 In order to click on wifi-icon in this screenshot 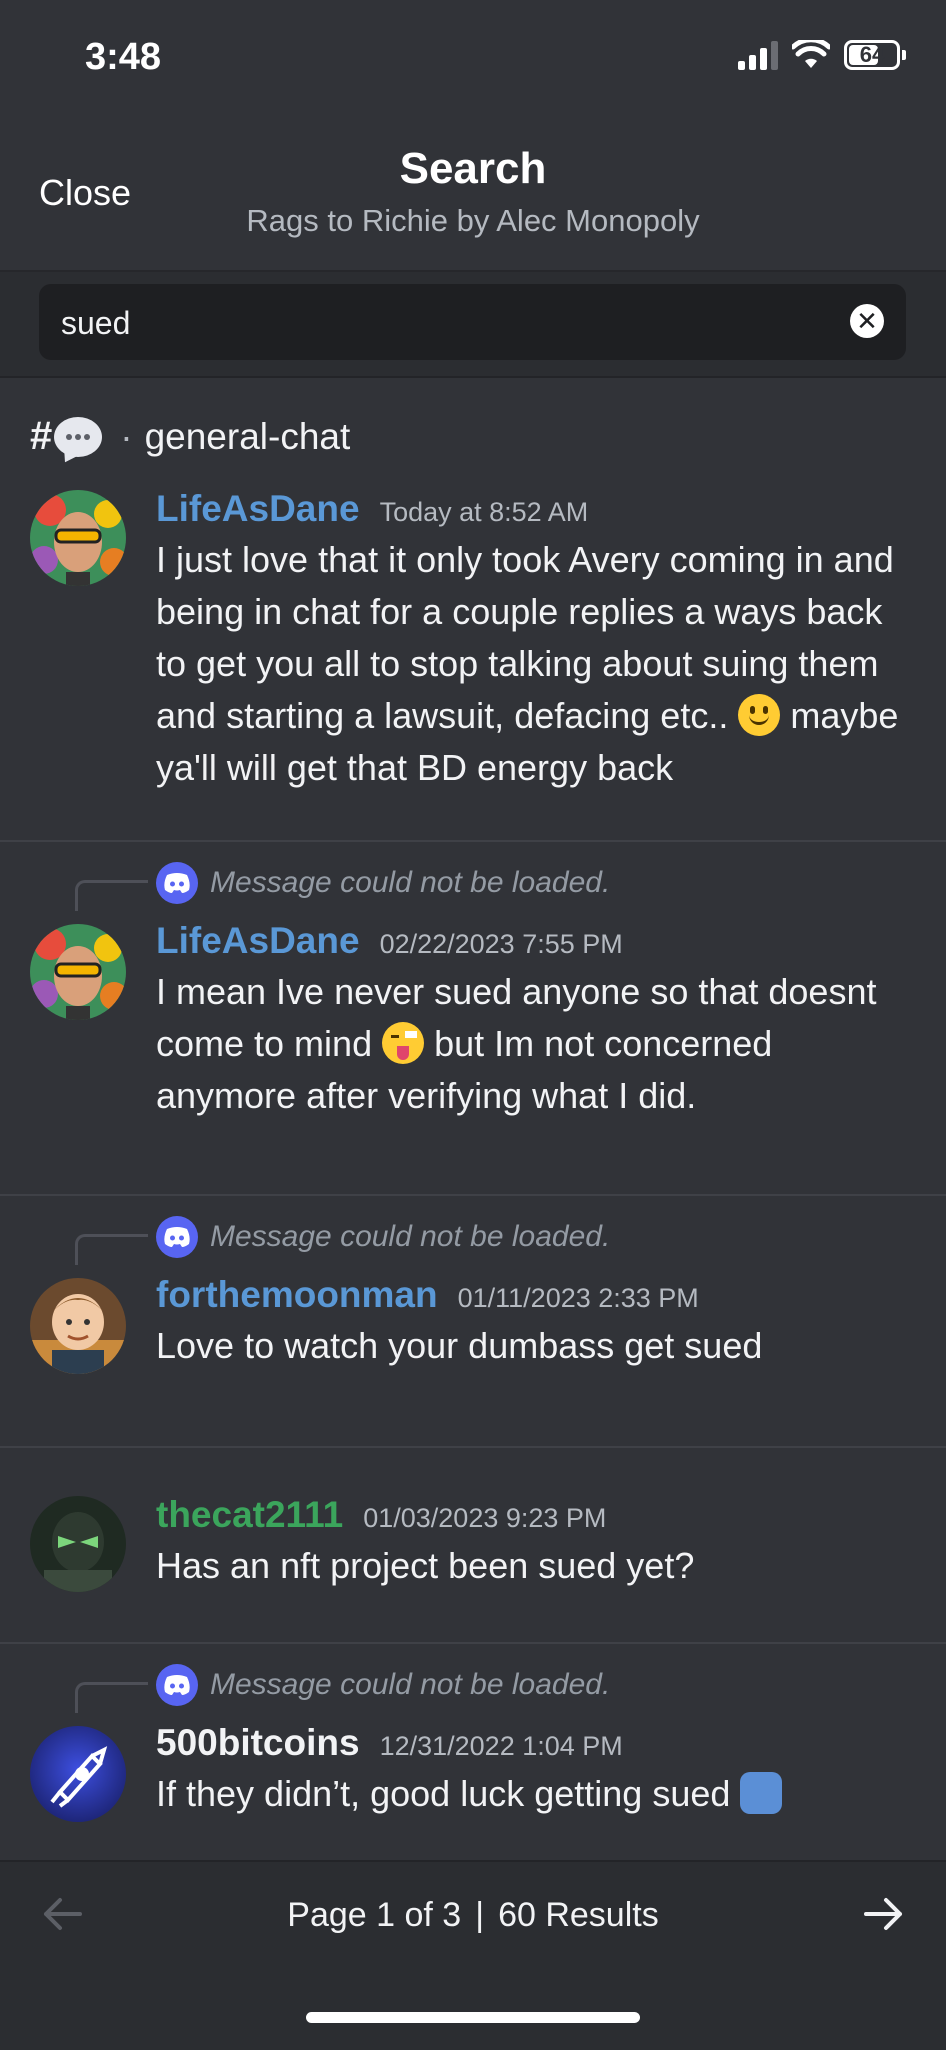, I will do `click(811, 54)`.